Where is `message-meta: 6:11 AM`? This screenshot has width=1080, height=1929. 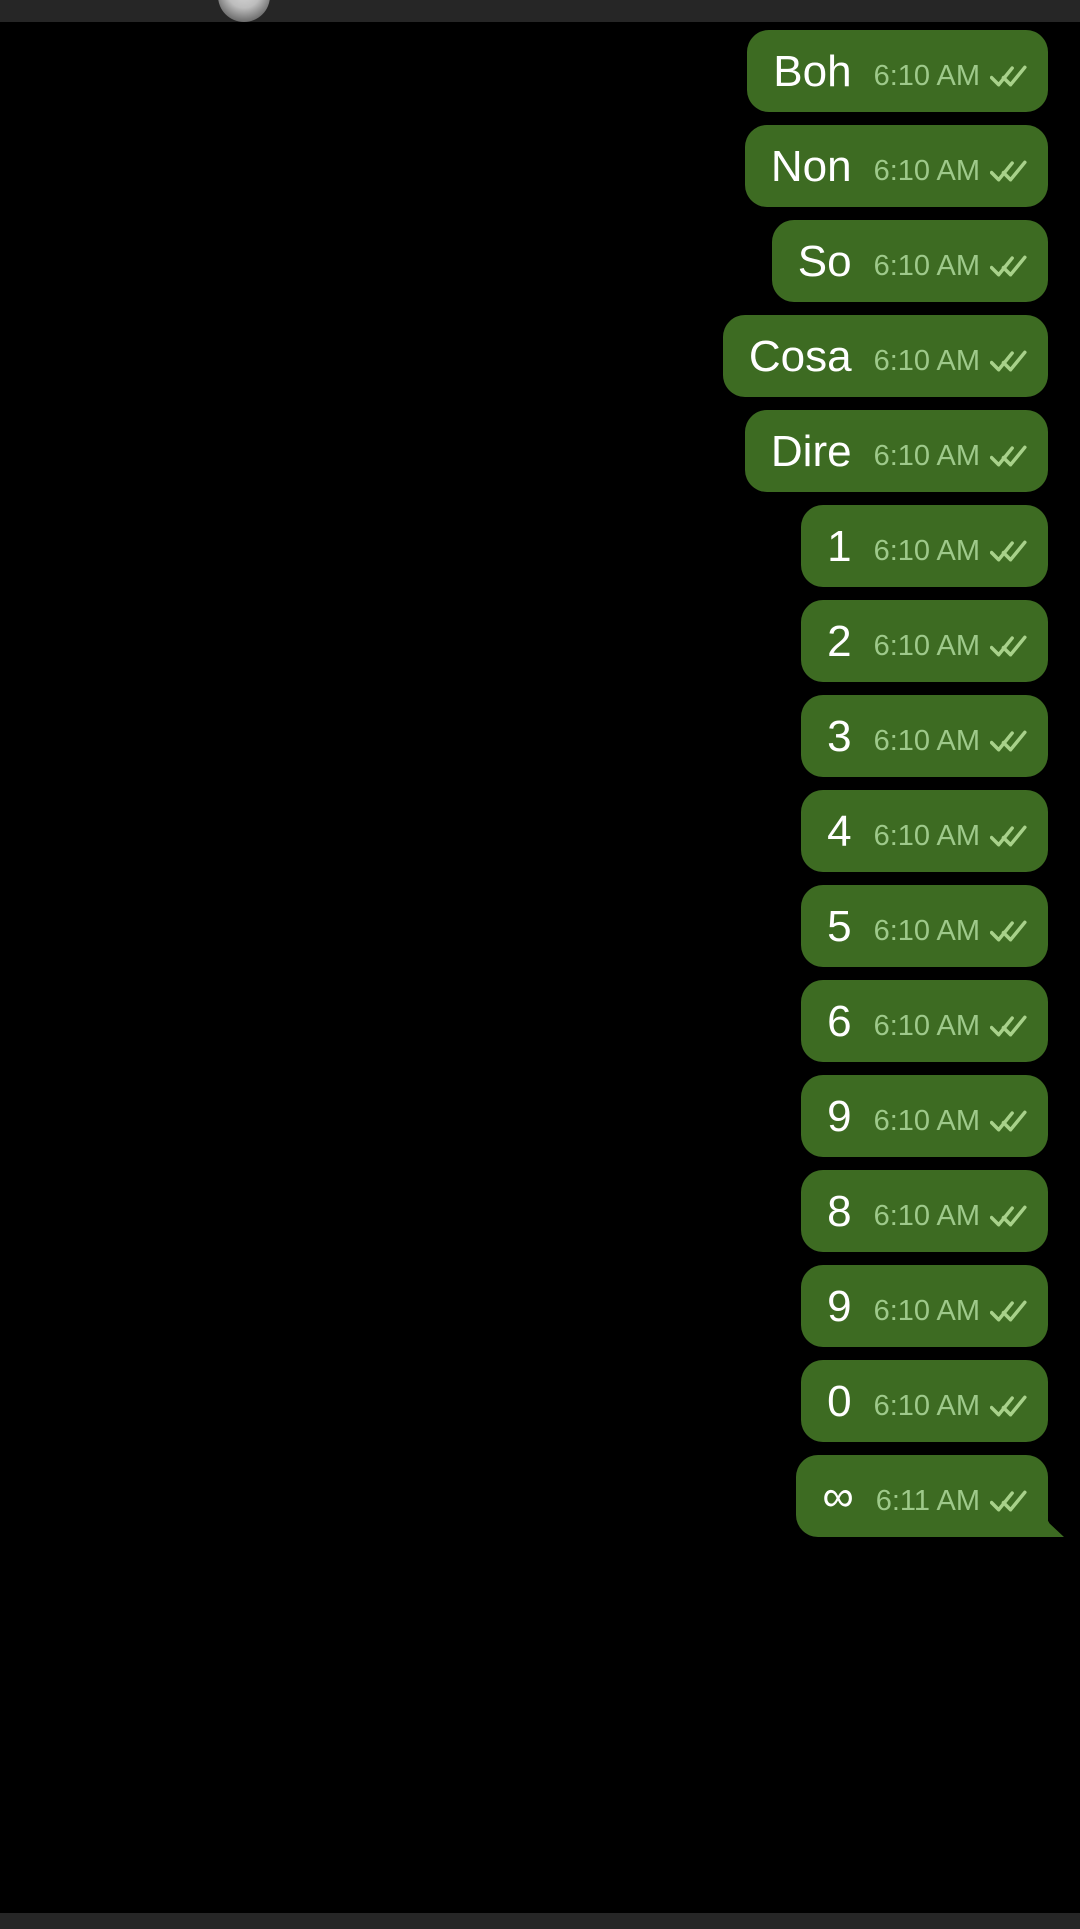
message-meta: 6:11 AM is located at coordinates (952, 1504).